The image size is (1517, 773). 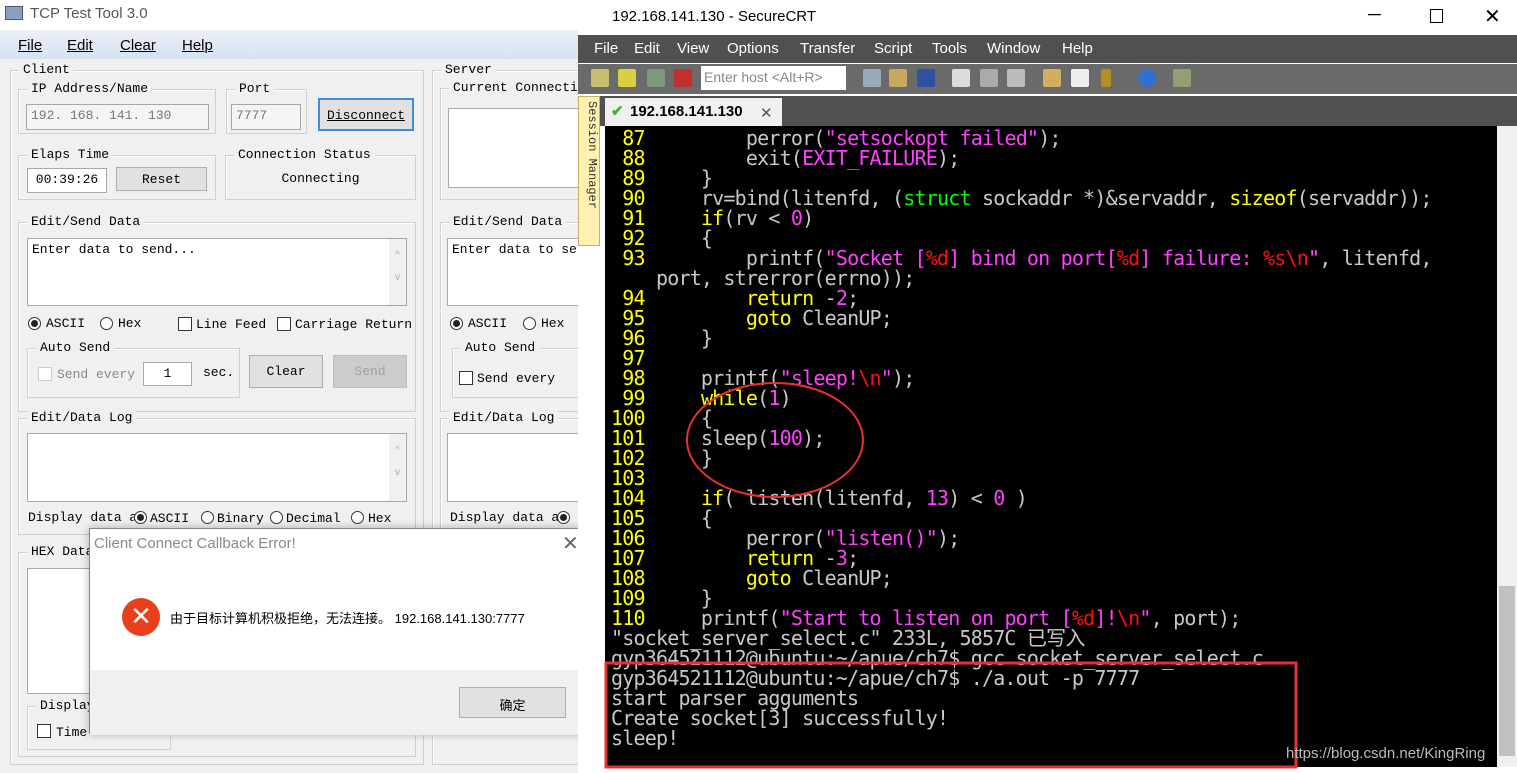 I want to click on ip-address-input: 192. 168. 141. 130, so click(x=117, y=117).